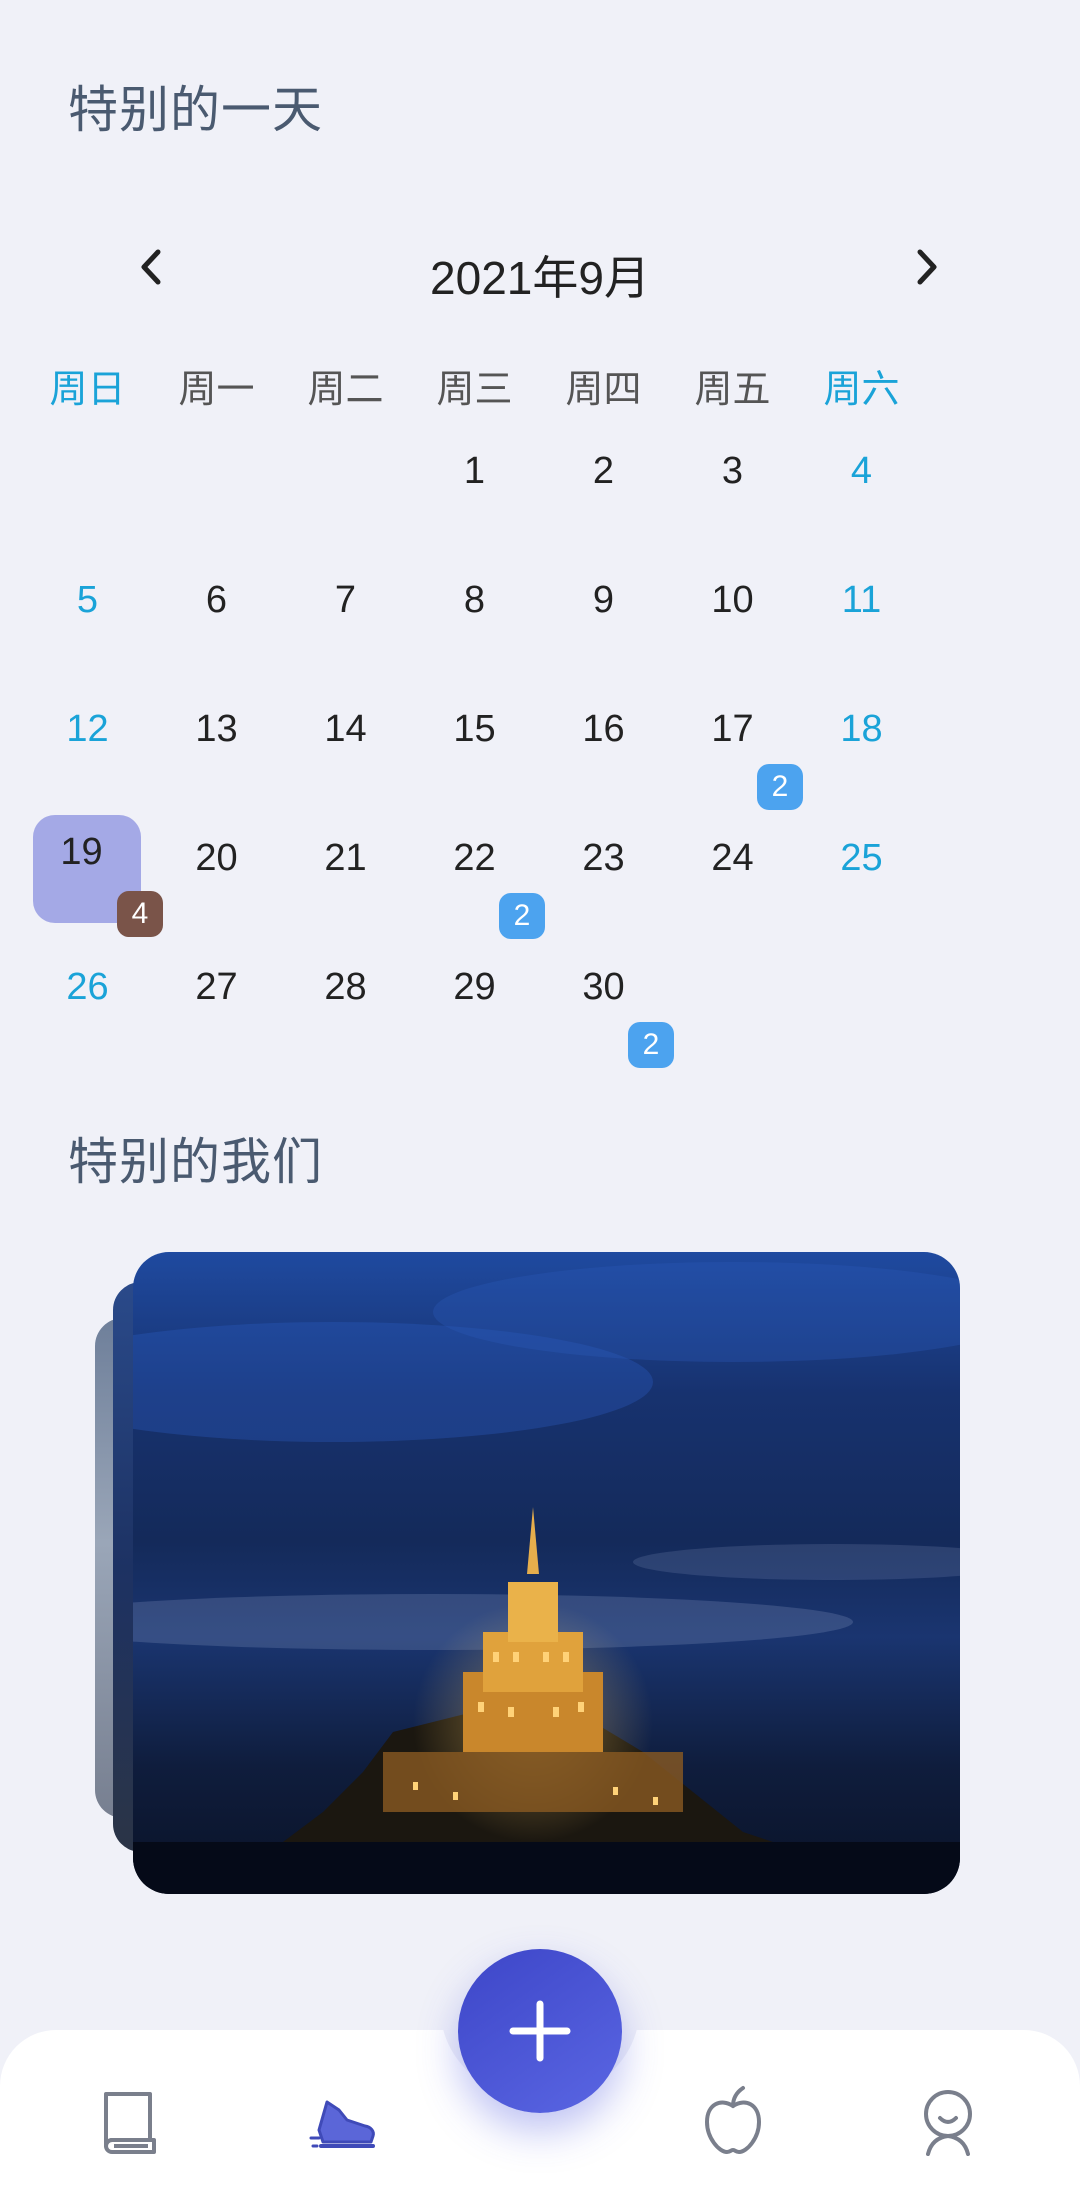  Describe the element at coordinates (474, 494) in the screenshot. I see `calendar-day: 1` at that location.